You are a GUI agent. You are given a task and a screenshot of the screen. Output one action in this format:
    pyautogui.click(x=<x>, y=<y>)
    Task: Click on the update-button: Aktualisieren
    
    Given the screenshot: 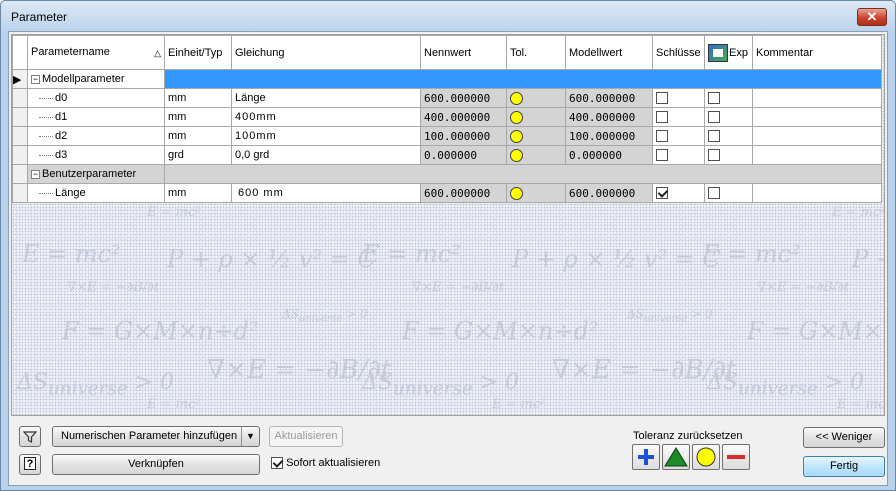 What is the action you would take?
    pyautogui.click(x=306, y=436)
    